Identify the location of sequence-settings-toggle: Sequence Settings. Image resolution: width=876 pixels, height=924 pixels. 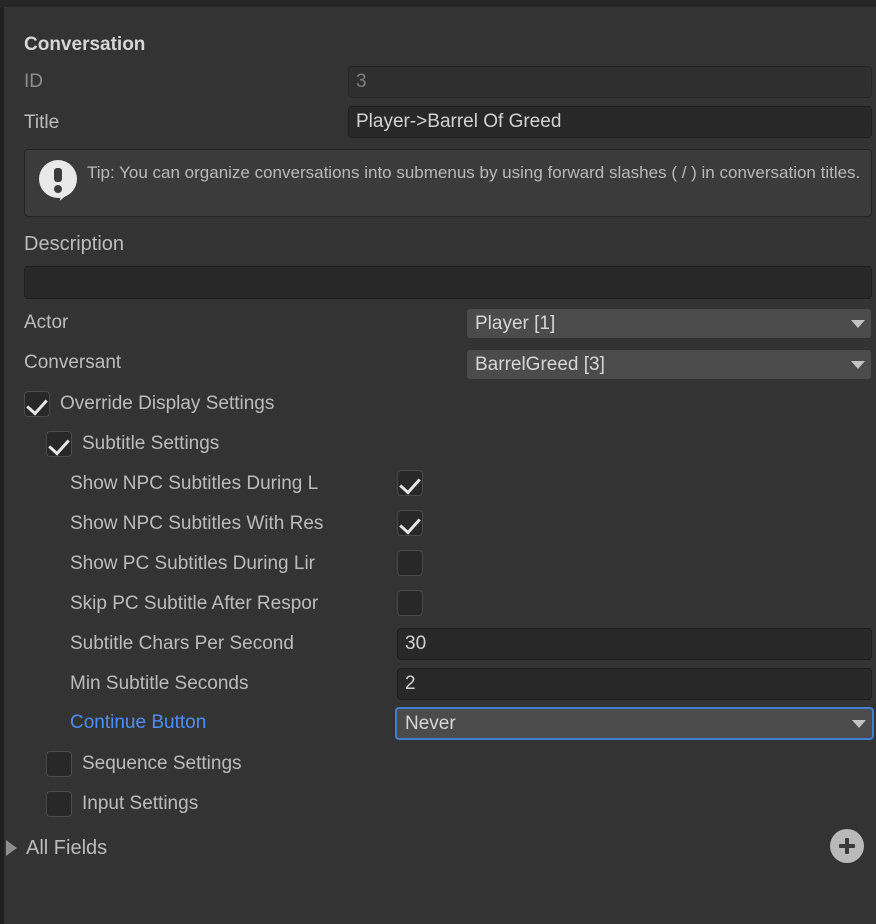
(296, 764).